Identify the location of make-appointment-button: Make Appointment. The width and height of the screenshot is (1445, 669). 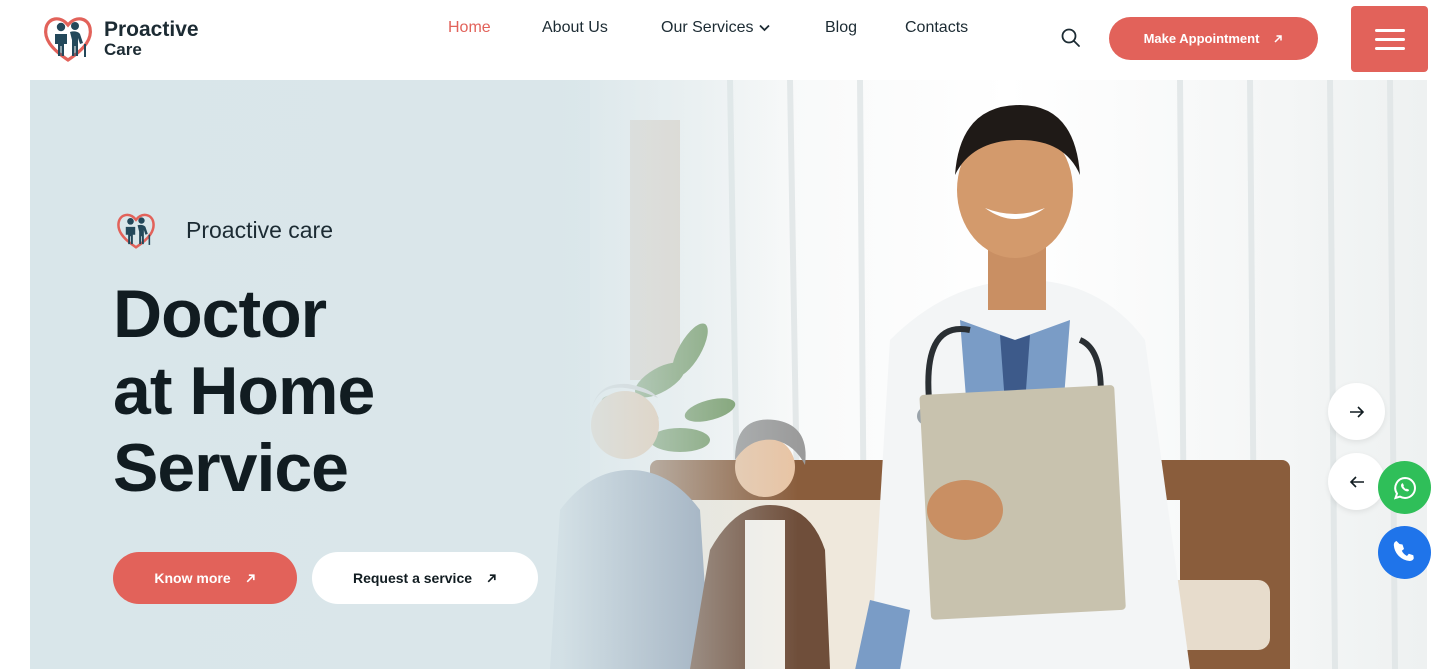
(1213, 38).